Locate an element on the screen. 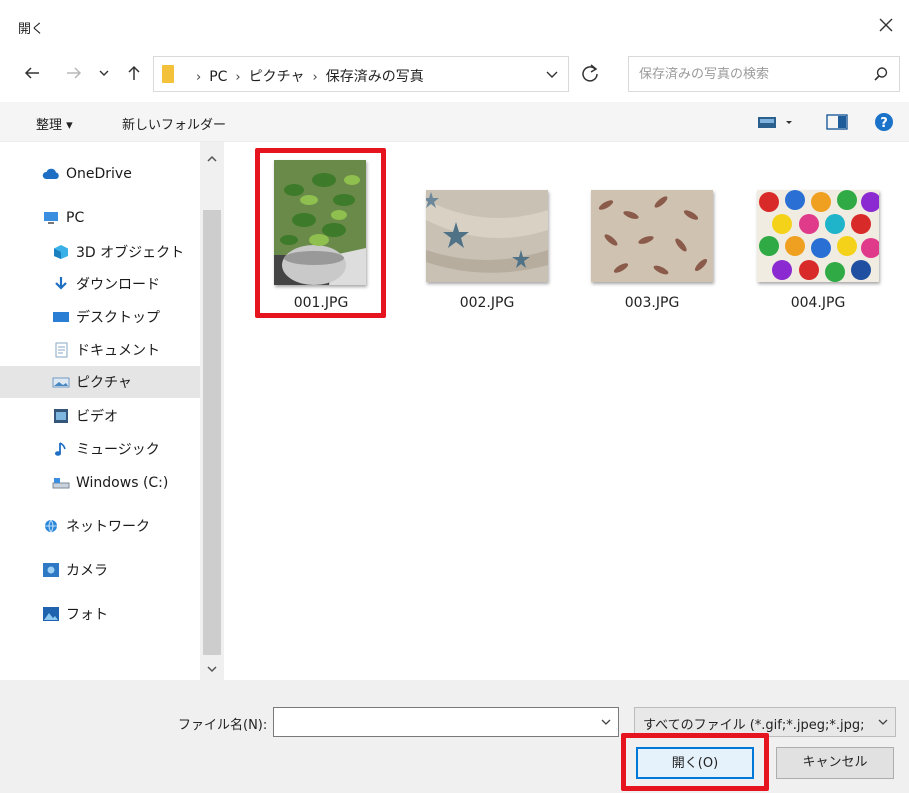 Image resolution: width=909 pixels, height=793 pixels. arrow-right-icon is located at coordinates (74, 73).